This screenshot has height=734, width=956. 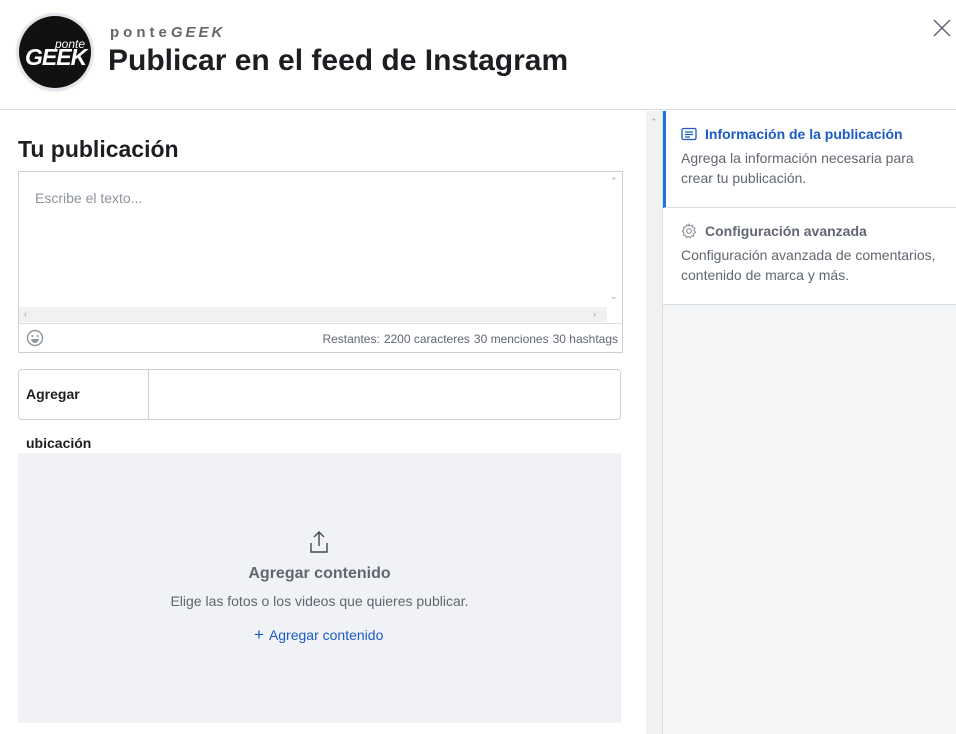 I want to click on plus-icon: +, so click(x=259, y=634).